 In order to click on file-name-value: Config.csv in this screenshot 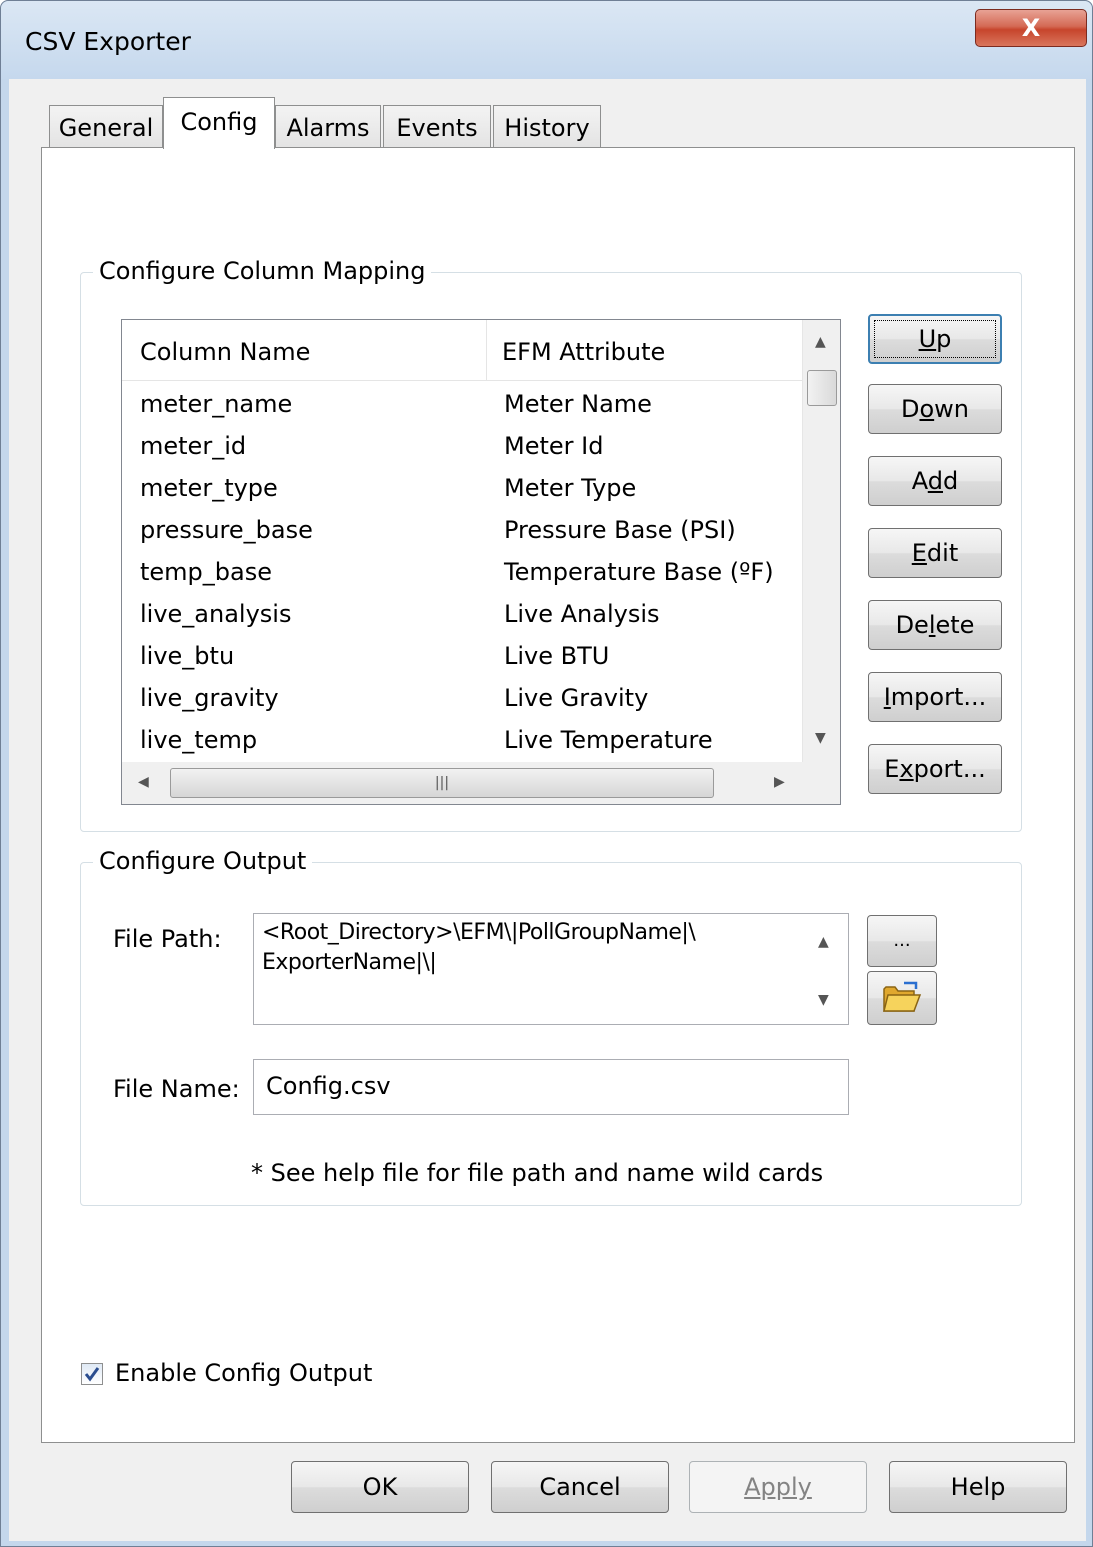, I will do `click(328, 1086)`.